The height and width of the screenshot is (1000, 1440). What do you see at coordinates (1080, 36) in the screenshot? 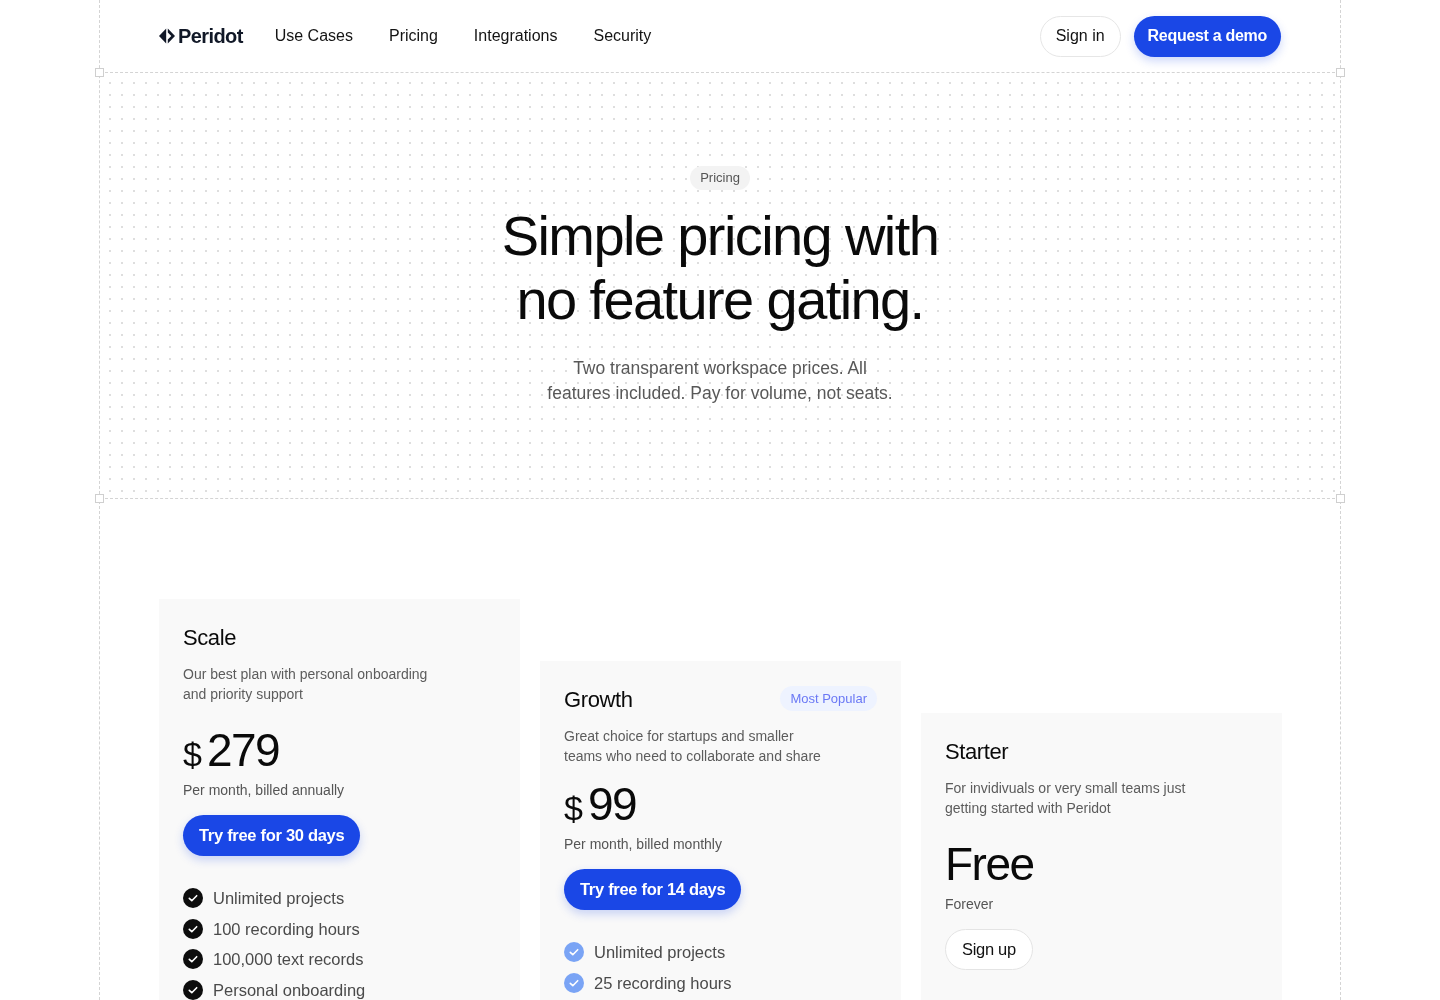
I see `sign-in-button: Sign in` at bounding box center [1080, 36].